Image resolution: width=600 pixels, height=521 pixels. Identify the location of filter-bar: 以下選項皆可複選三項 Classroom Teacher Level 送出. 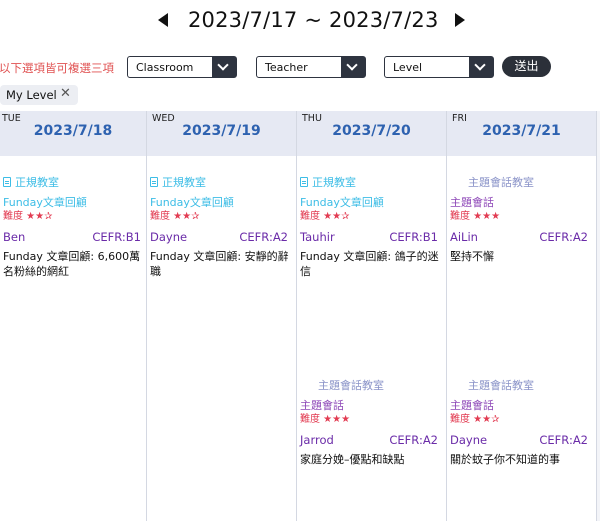
(300, 68).